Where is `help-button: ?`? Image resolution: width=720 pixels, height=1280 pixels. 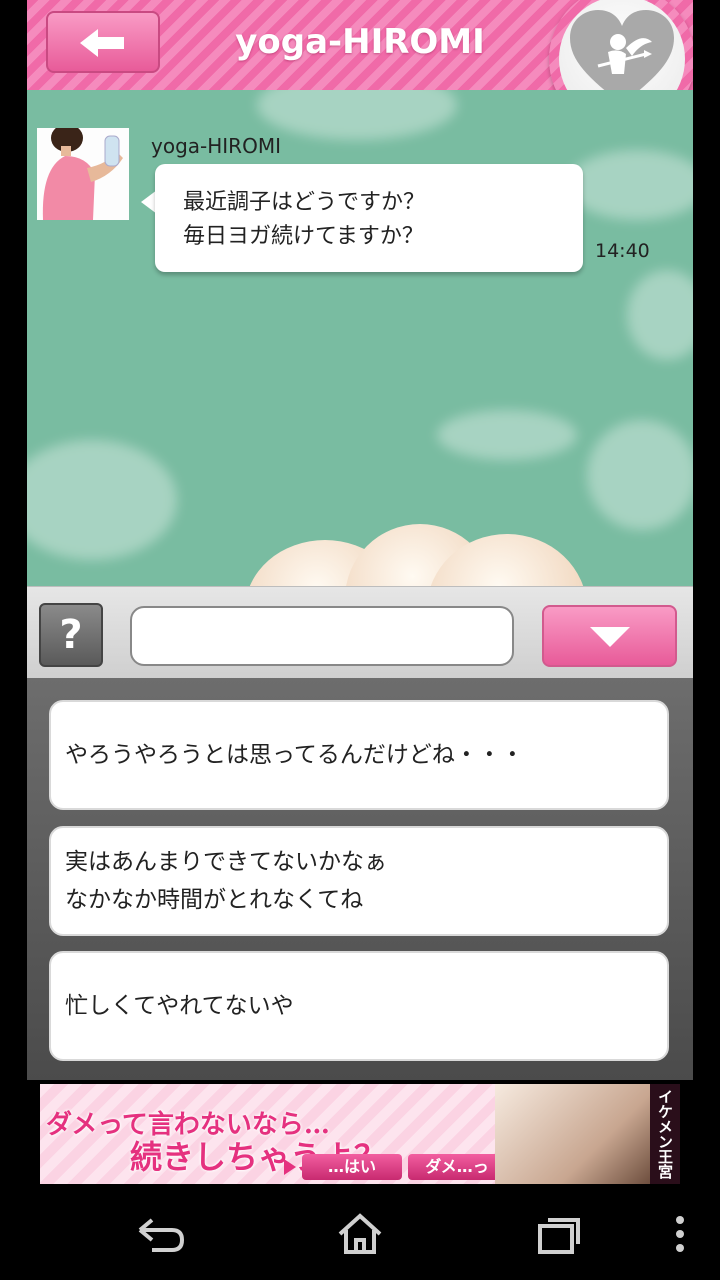
help-button: ? is located at coordinates (71, 635).